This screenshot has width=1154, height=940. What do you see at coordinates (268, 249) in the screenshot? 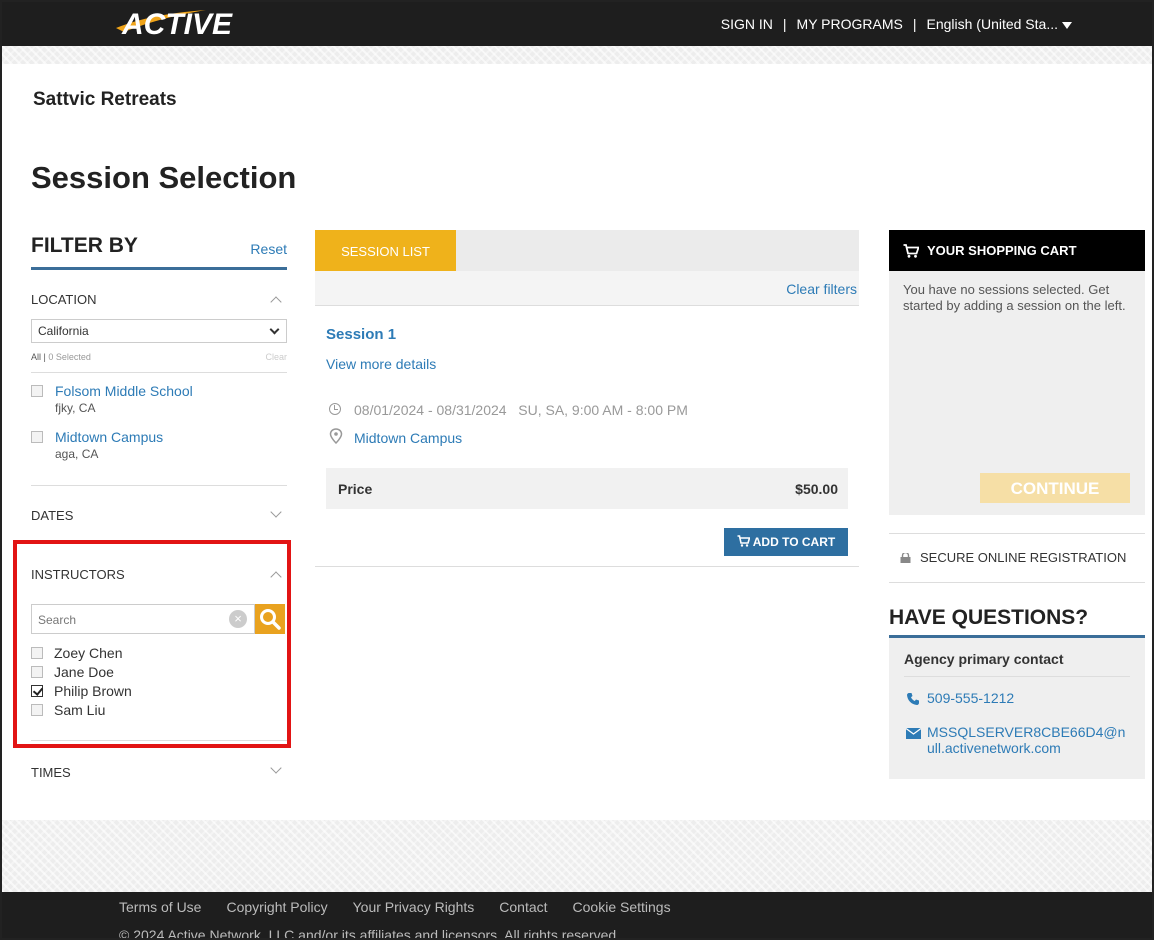
I see `reset-link: Reset` at bounding box center [268, 249].